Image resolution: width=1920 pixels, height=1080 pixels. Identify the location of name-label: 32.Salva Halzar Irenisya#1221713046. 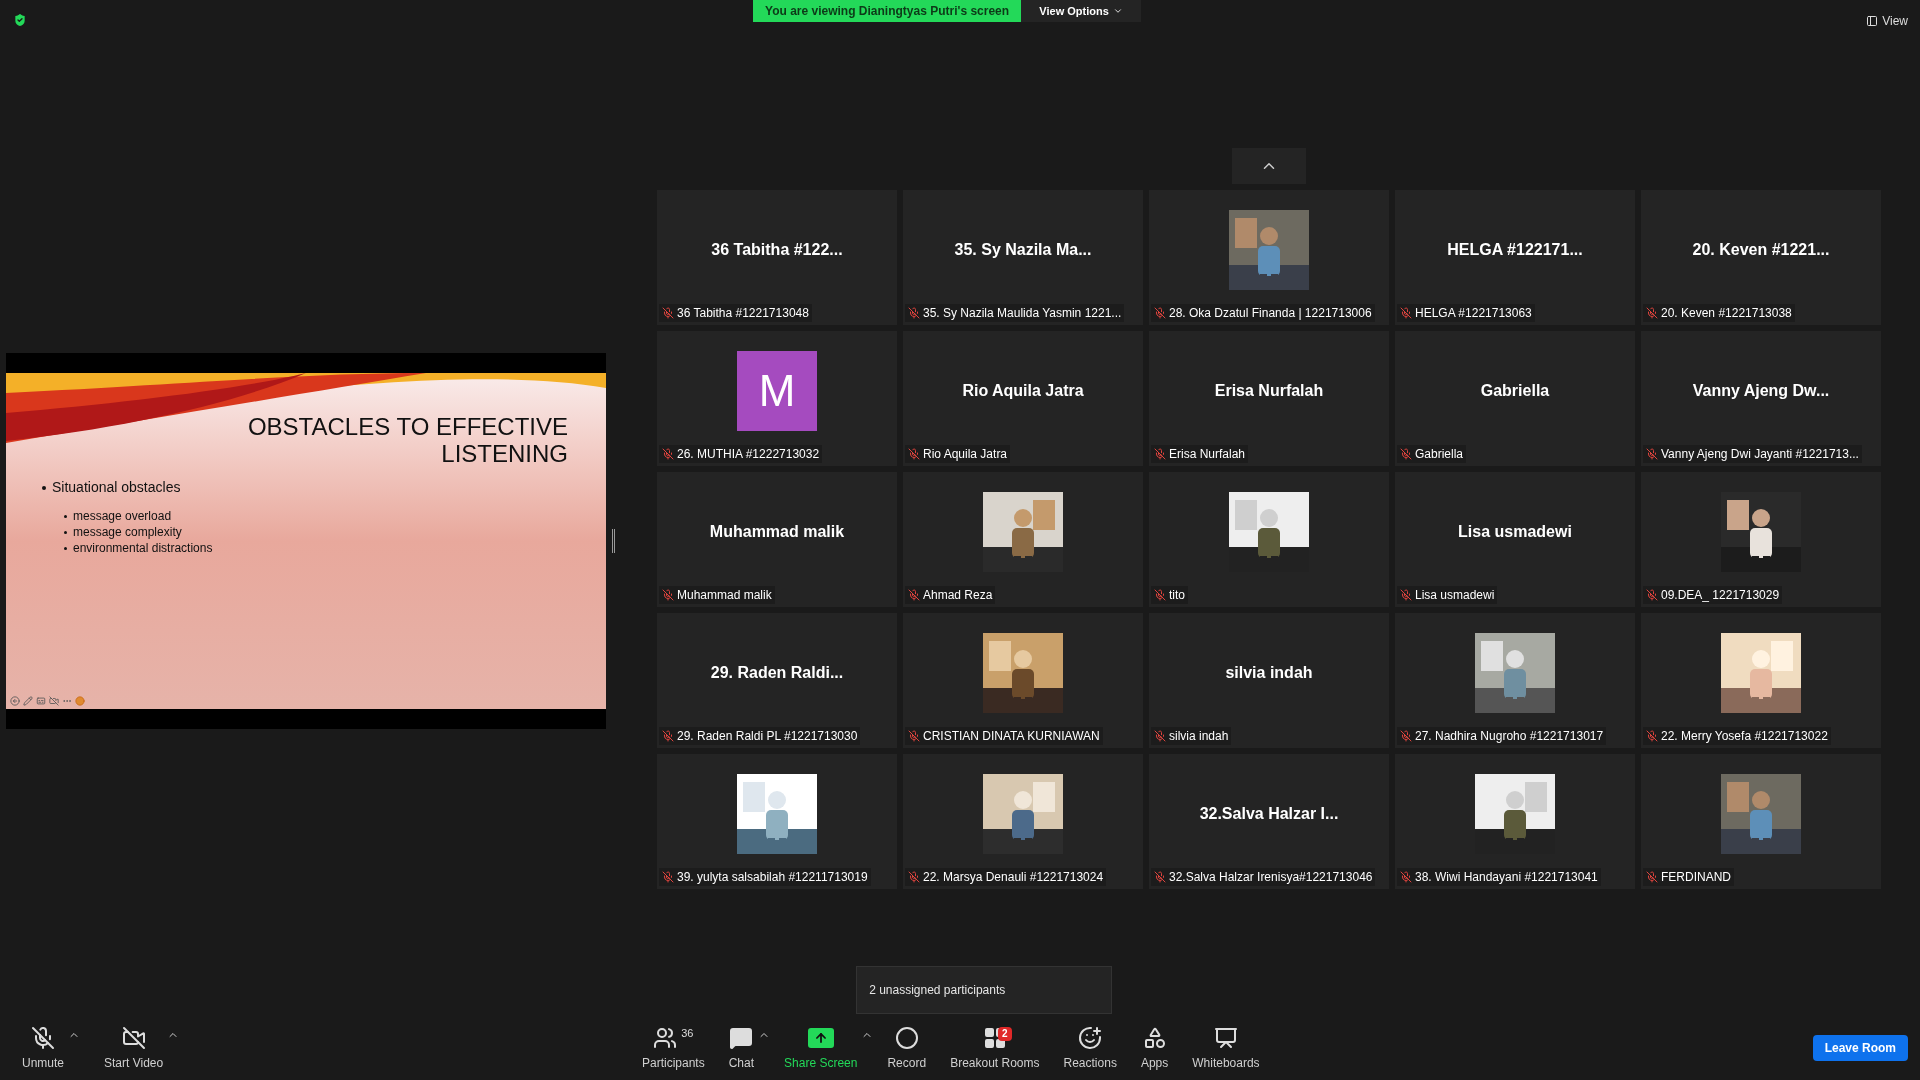
(1263, 877).